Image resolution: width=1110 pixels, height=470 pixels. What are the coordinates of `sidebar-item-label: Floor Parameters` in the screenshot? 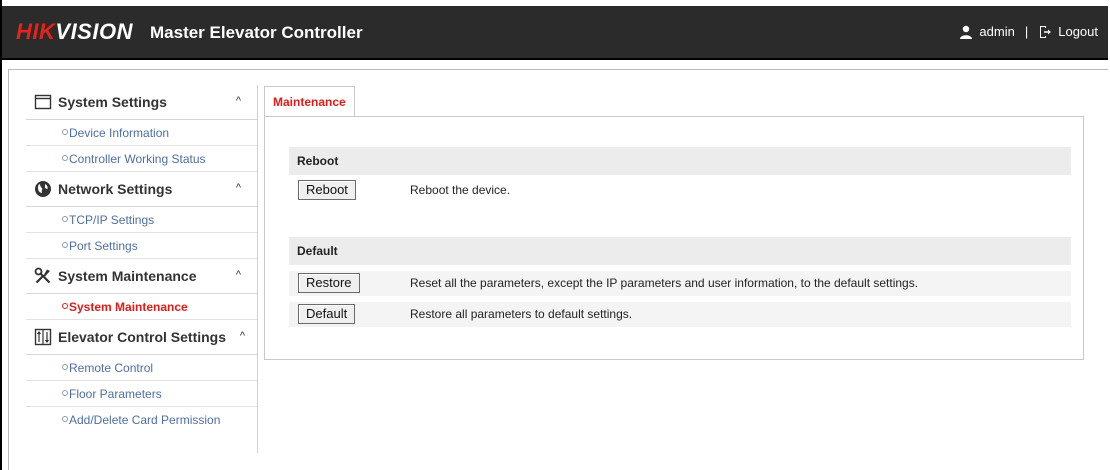 It's located at (115, 394).